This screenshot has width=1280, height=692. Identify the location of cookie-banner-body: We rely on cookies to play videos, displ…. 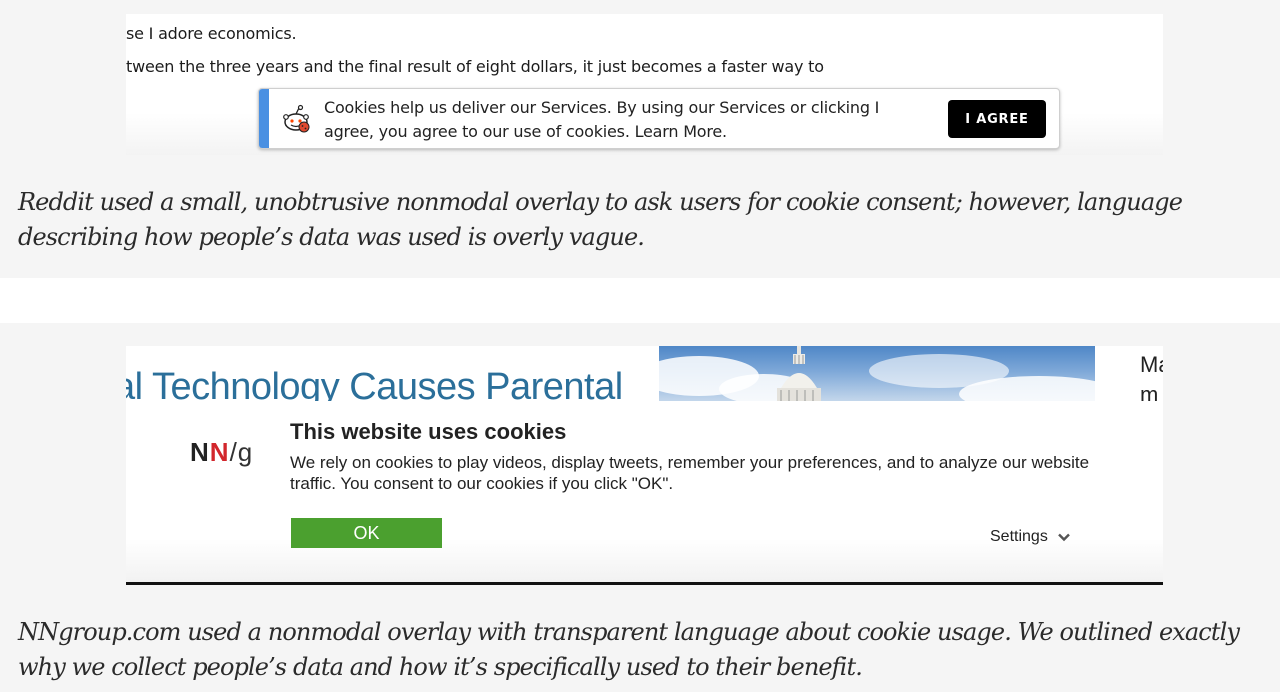
(690, 473).